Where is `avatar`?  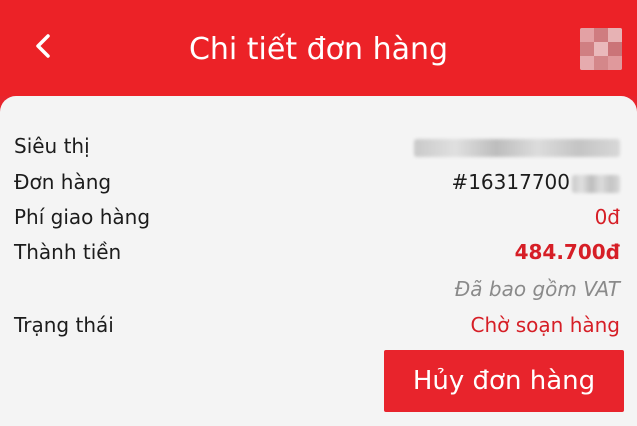
avatar is located at coordinates (601, 49).